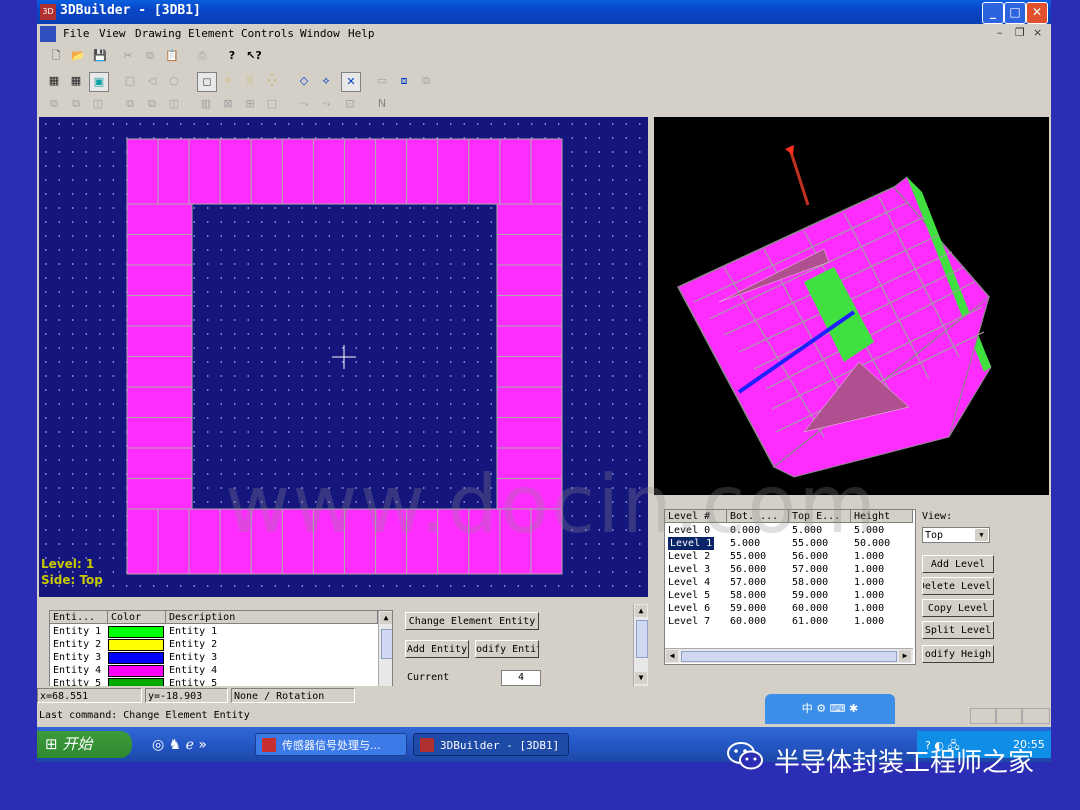 The width and height of the screenshot is (1080, 810). What do you see at coordinates (77, 631) in the screenshot?
I see `entity-name: Entity 1` at bounding box center [77, 631].